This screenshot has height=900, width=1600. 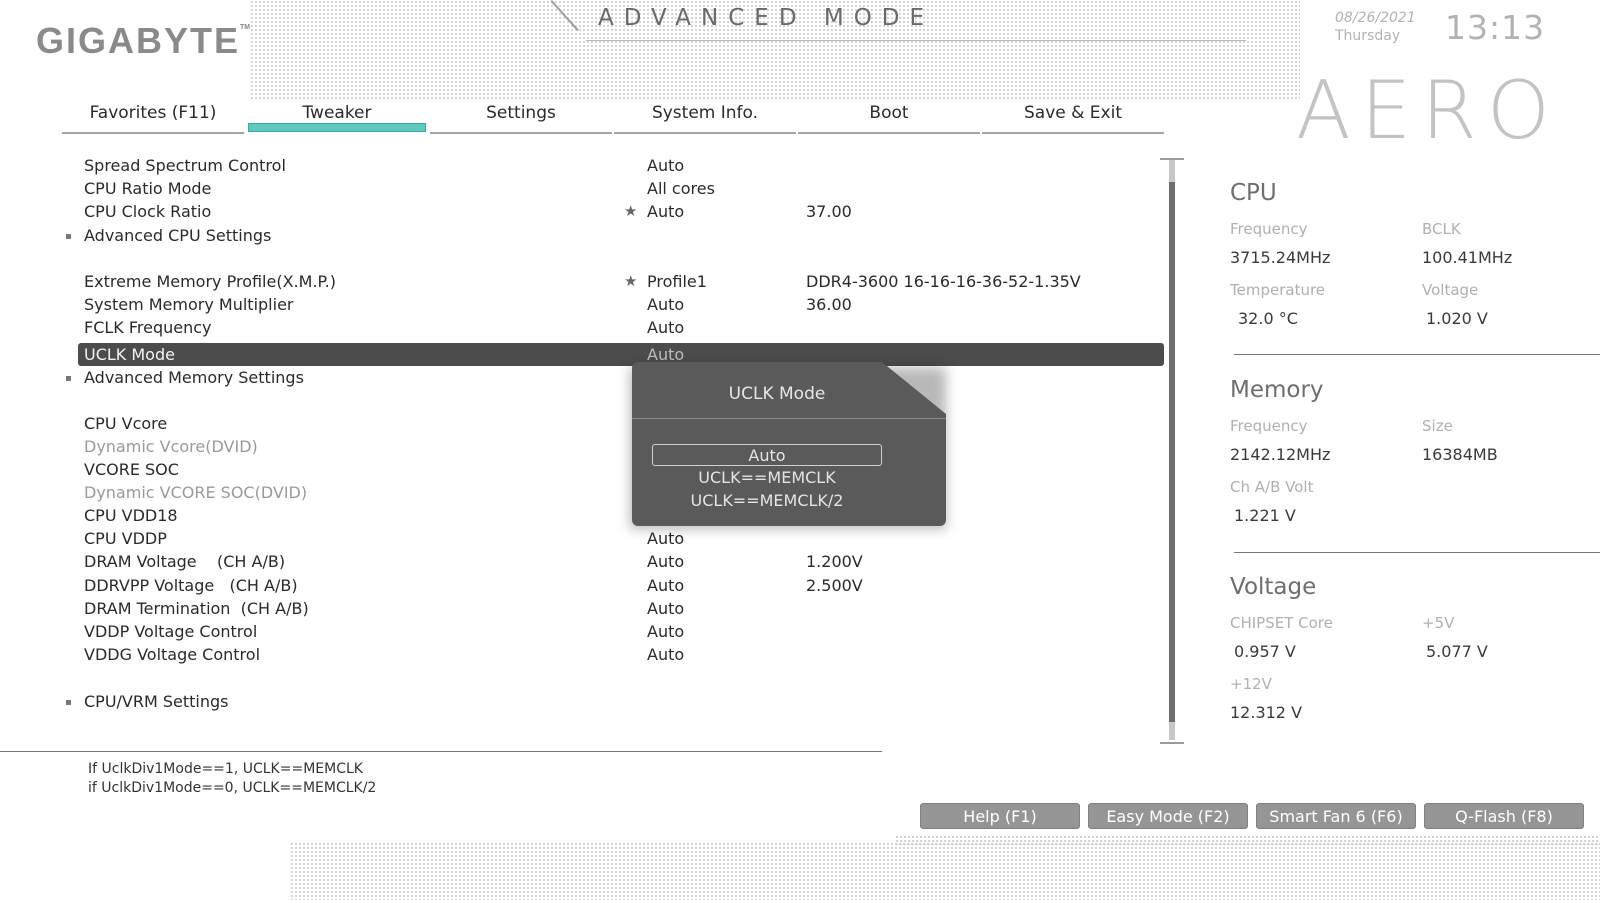 I want to click on cpu-temperature-label: Temperature, so click(x=1278, y=290).